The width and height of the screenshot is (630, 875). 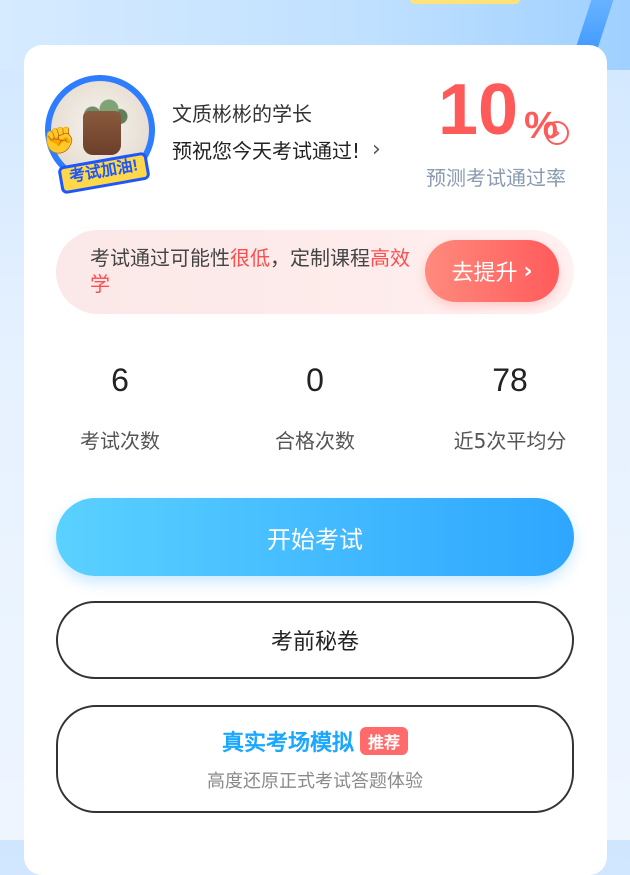 What do you see at coordinates (59, 141) in the screenshot?
I see `fist-icon: ✊` at bounding box center [59, 141].